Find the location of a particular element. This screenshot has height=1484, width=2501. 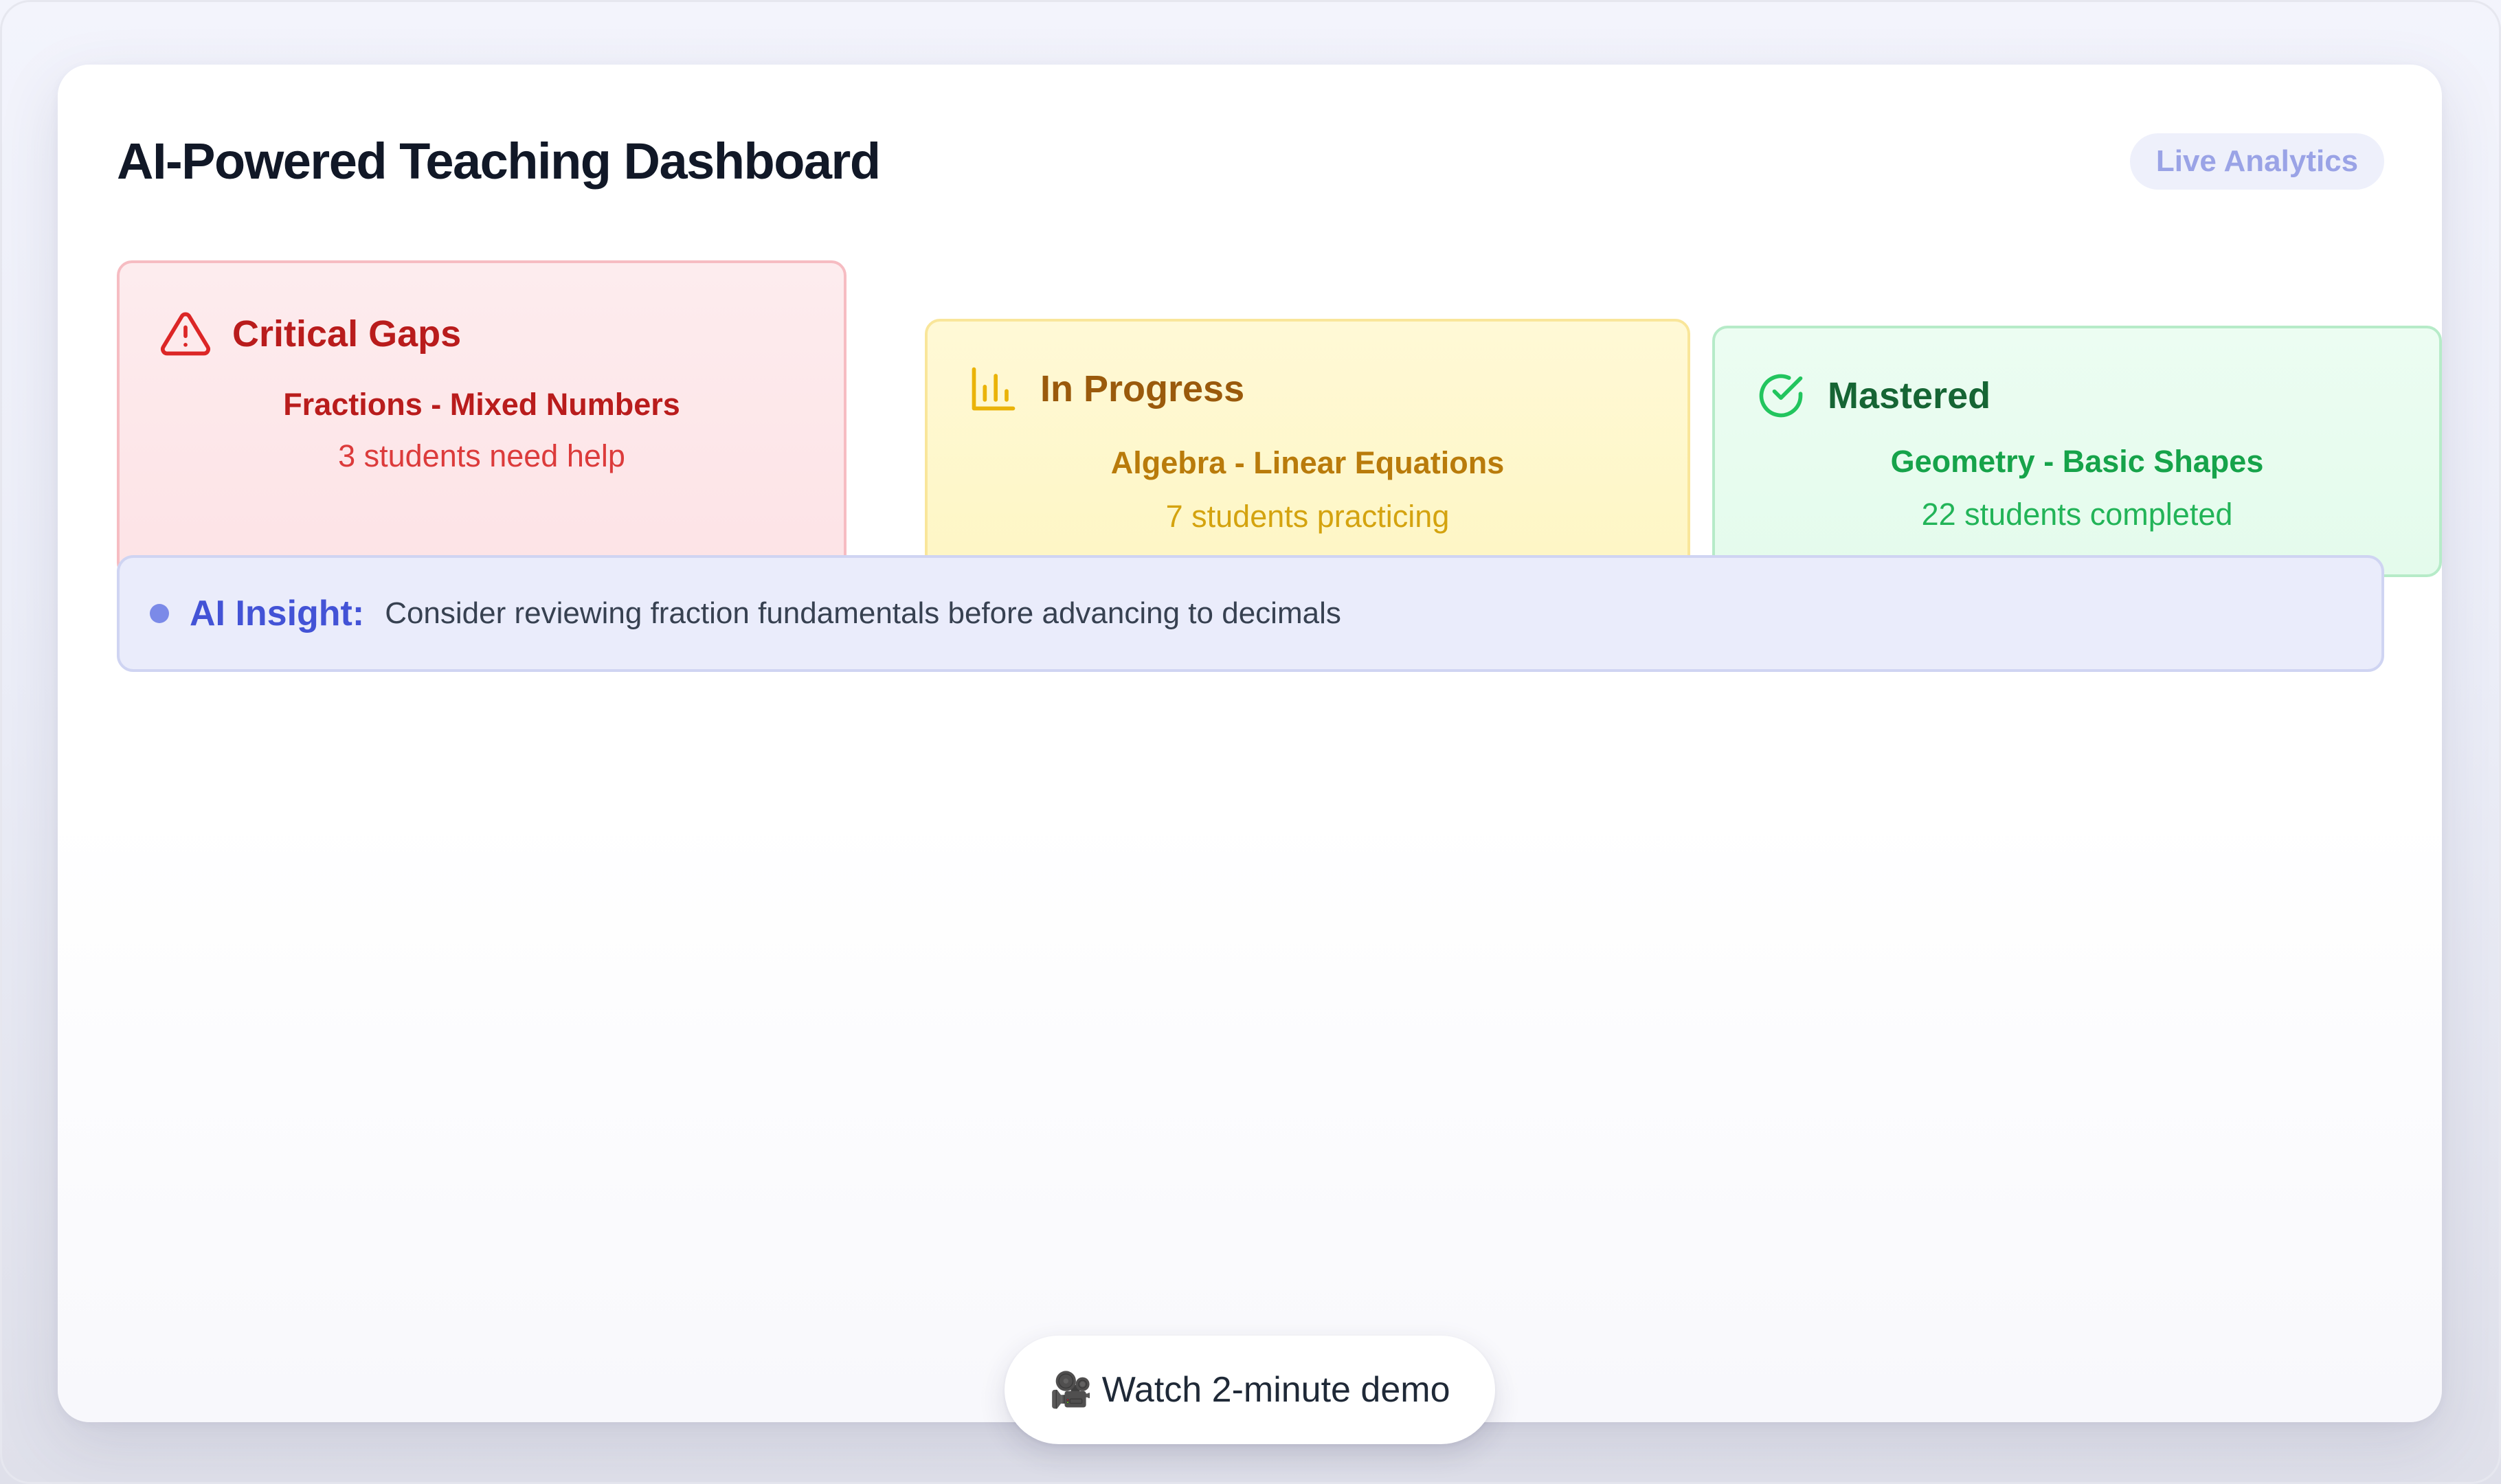

card-label: In Progress is located at coordinates (1142, 388).